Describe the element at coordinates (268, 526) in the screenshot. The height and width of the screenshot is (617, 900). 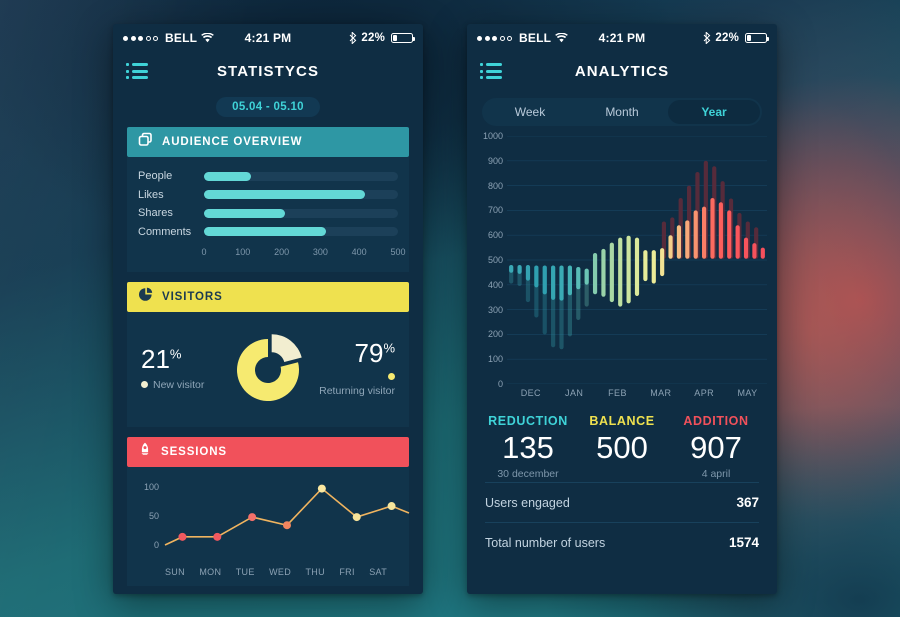
I see `sessions-chart-body: 0 50 100 SUN MON TUE WED THU FRI SAT` at that location.